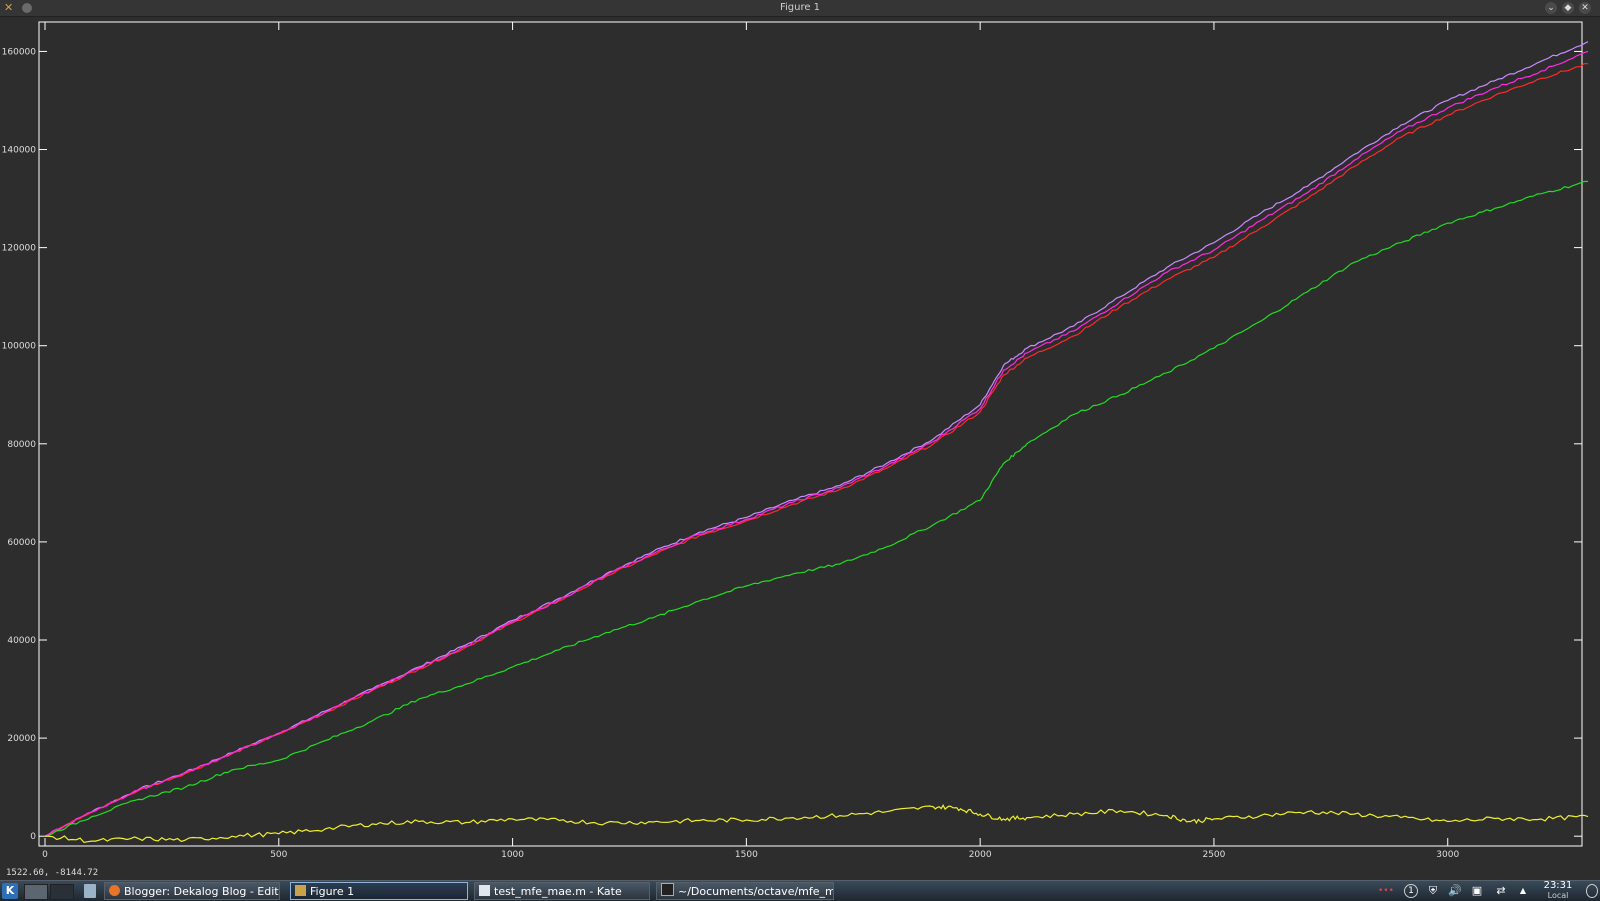  I want to click on volume-icon: 🔊, so click(1455, 891).